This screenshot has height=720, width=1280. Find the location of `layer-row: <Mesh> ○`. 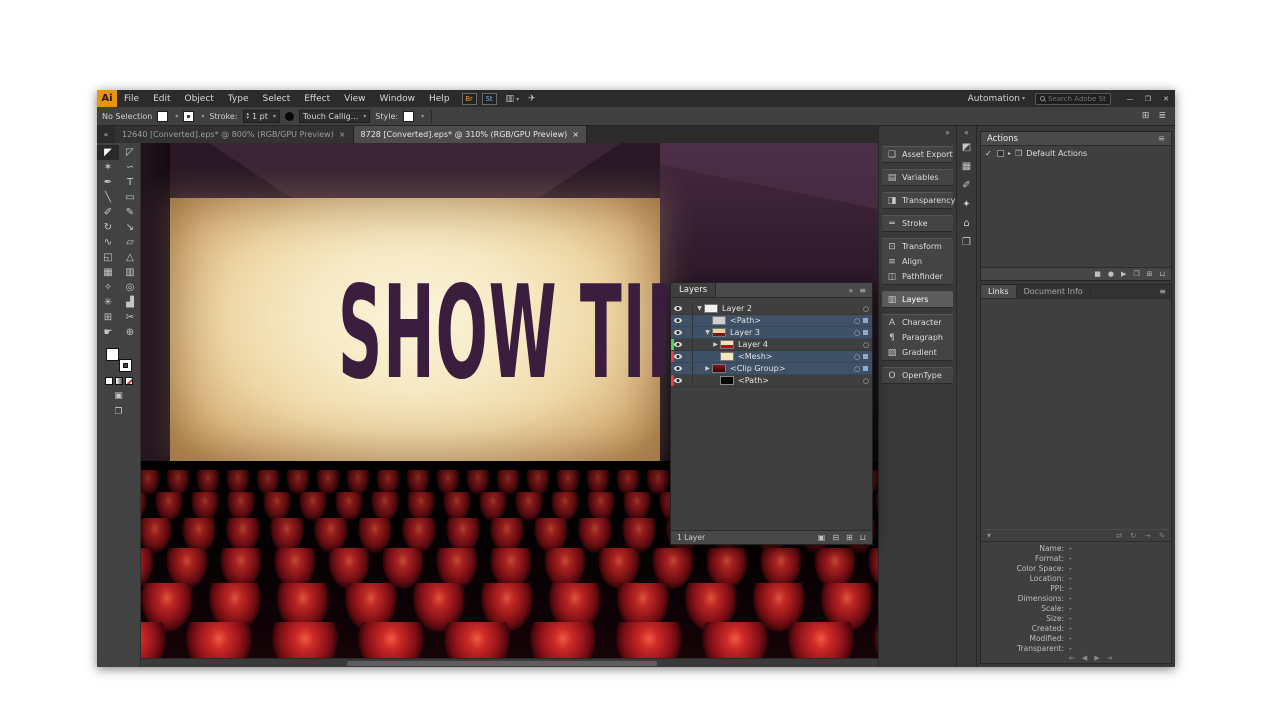

layer-row: <Mesh> ○ is located at coordinates (771, 357).